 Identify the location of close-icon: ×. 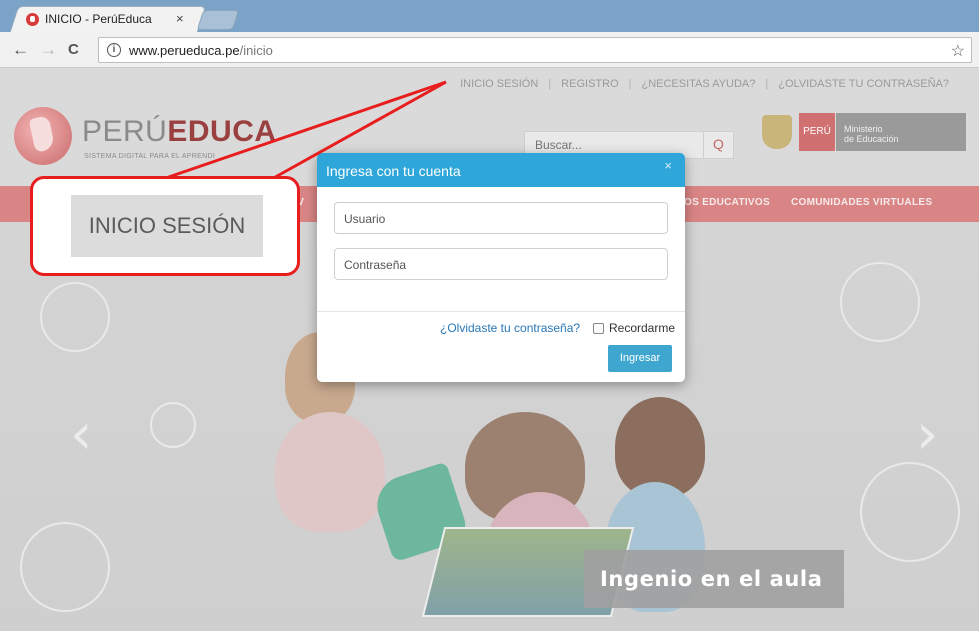
(668, 165).